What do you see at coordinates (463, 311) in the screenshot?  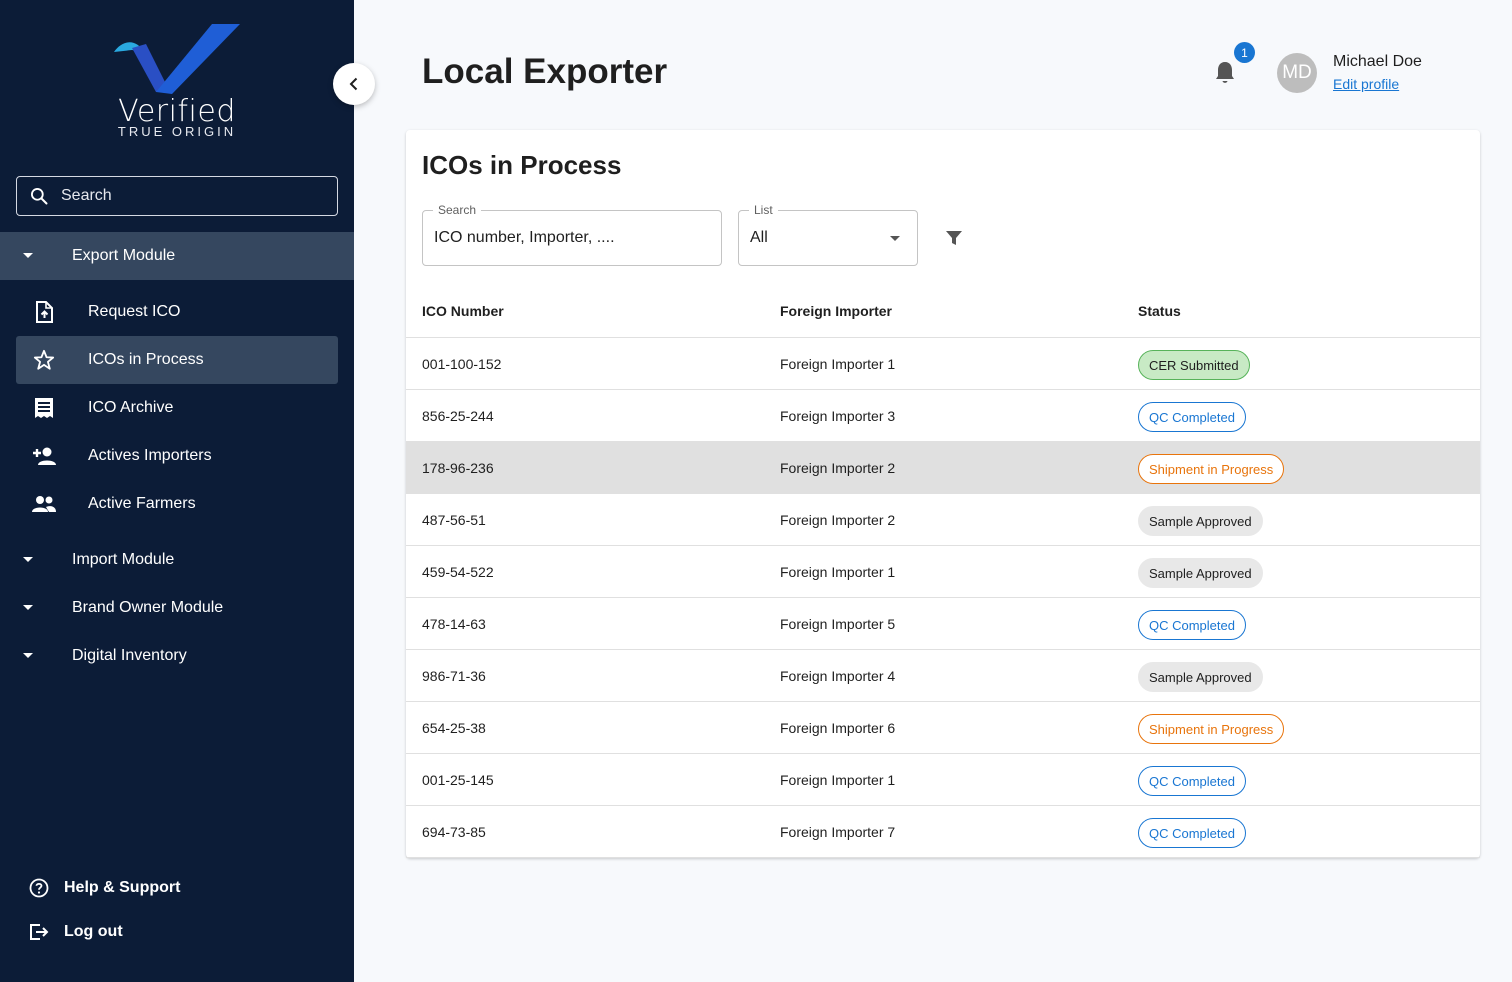 I see `column-header-ico-number: ICO Number` at bounding box center [463, 311].